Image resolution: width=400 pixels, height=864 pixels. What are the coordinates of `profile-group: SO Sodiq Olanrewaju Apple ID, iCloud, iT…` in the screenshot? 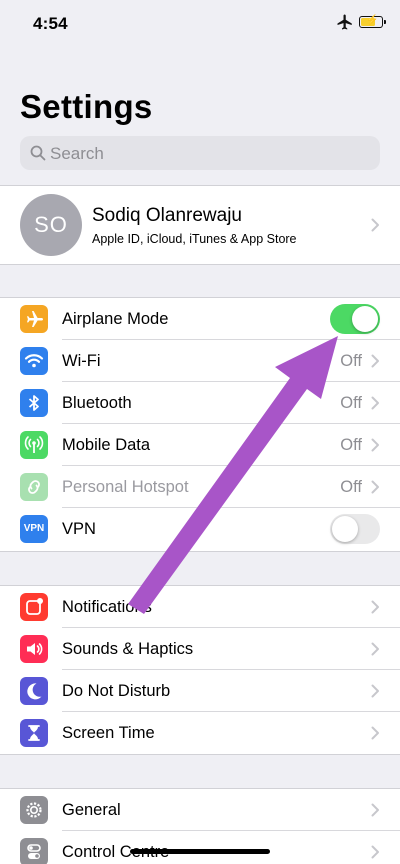 It's located at (200, 225).